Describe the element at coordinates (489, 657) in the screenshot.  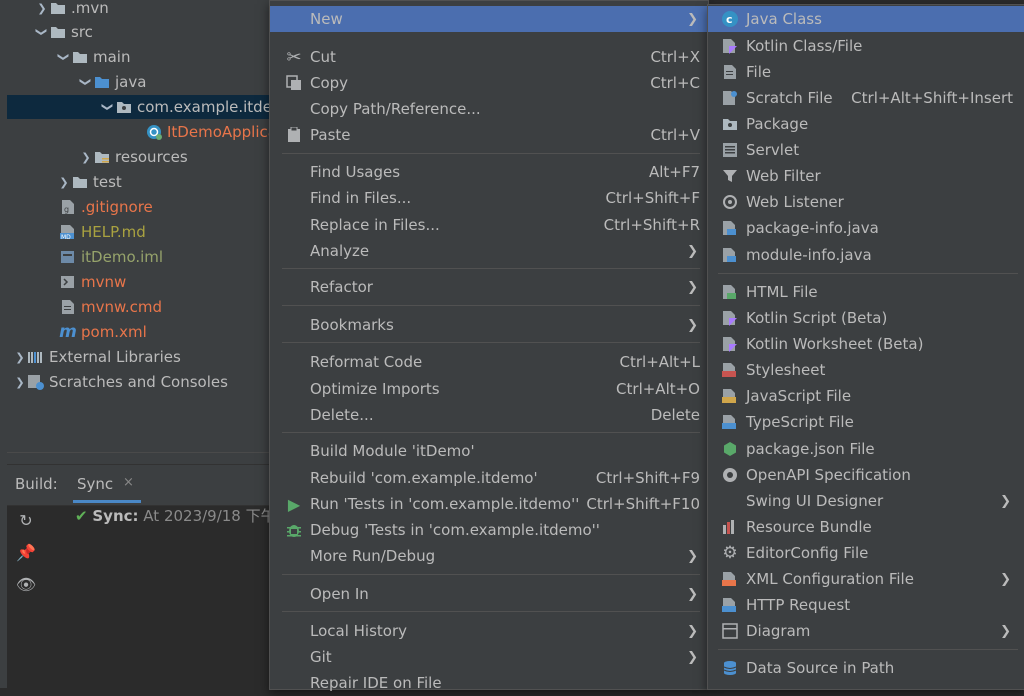
I see `menu-item-git: Git ❯` at that location.